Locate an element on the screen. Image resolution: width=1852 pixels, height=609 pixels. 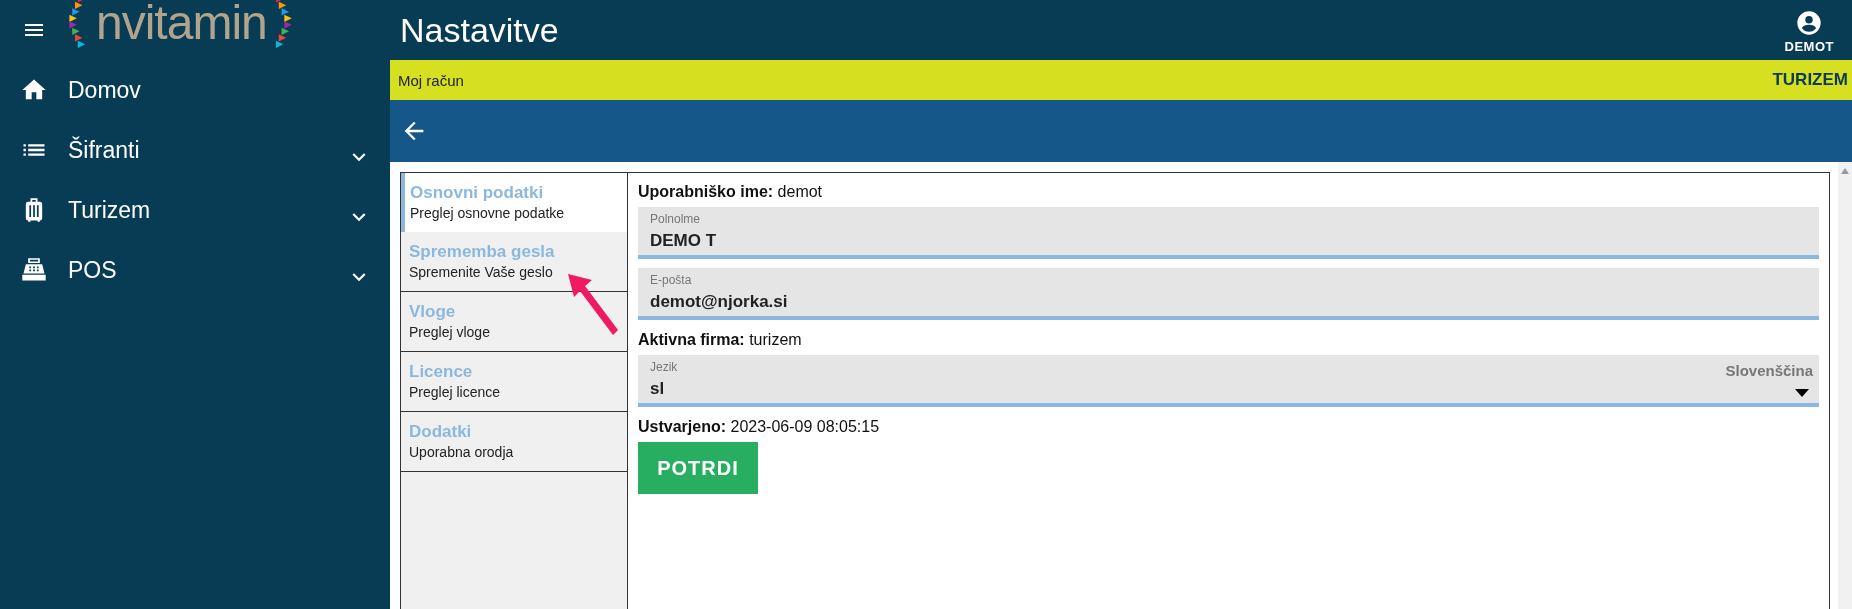
user-menu: DEMOT is located at coordinates (1809, 31).